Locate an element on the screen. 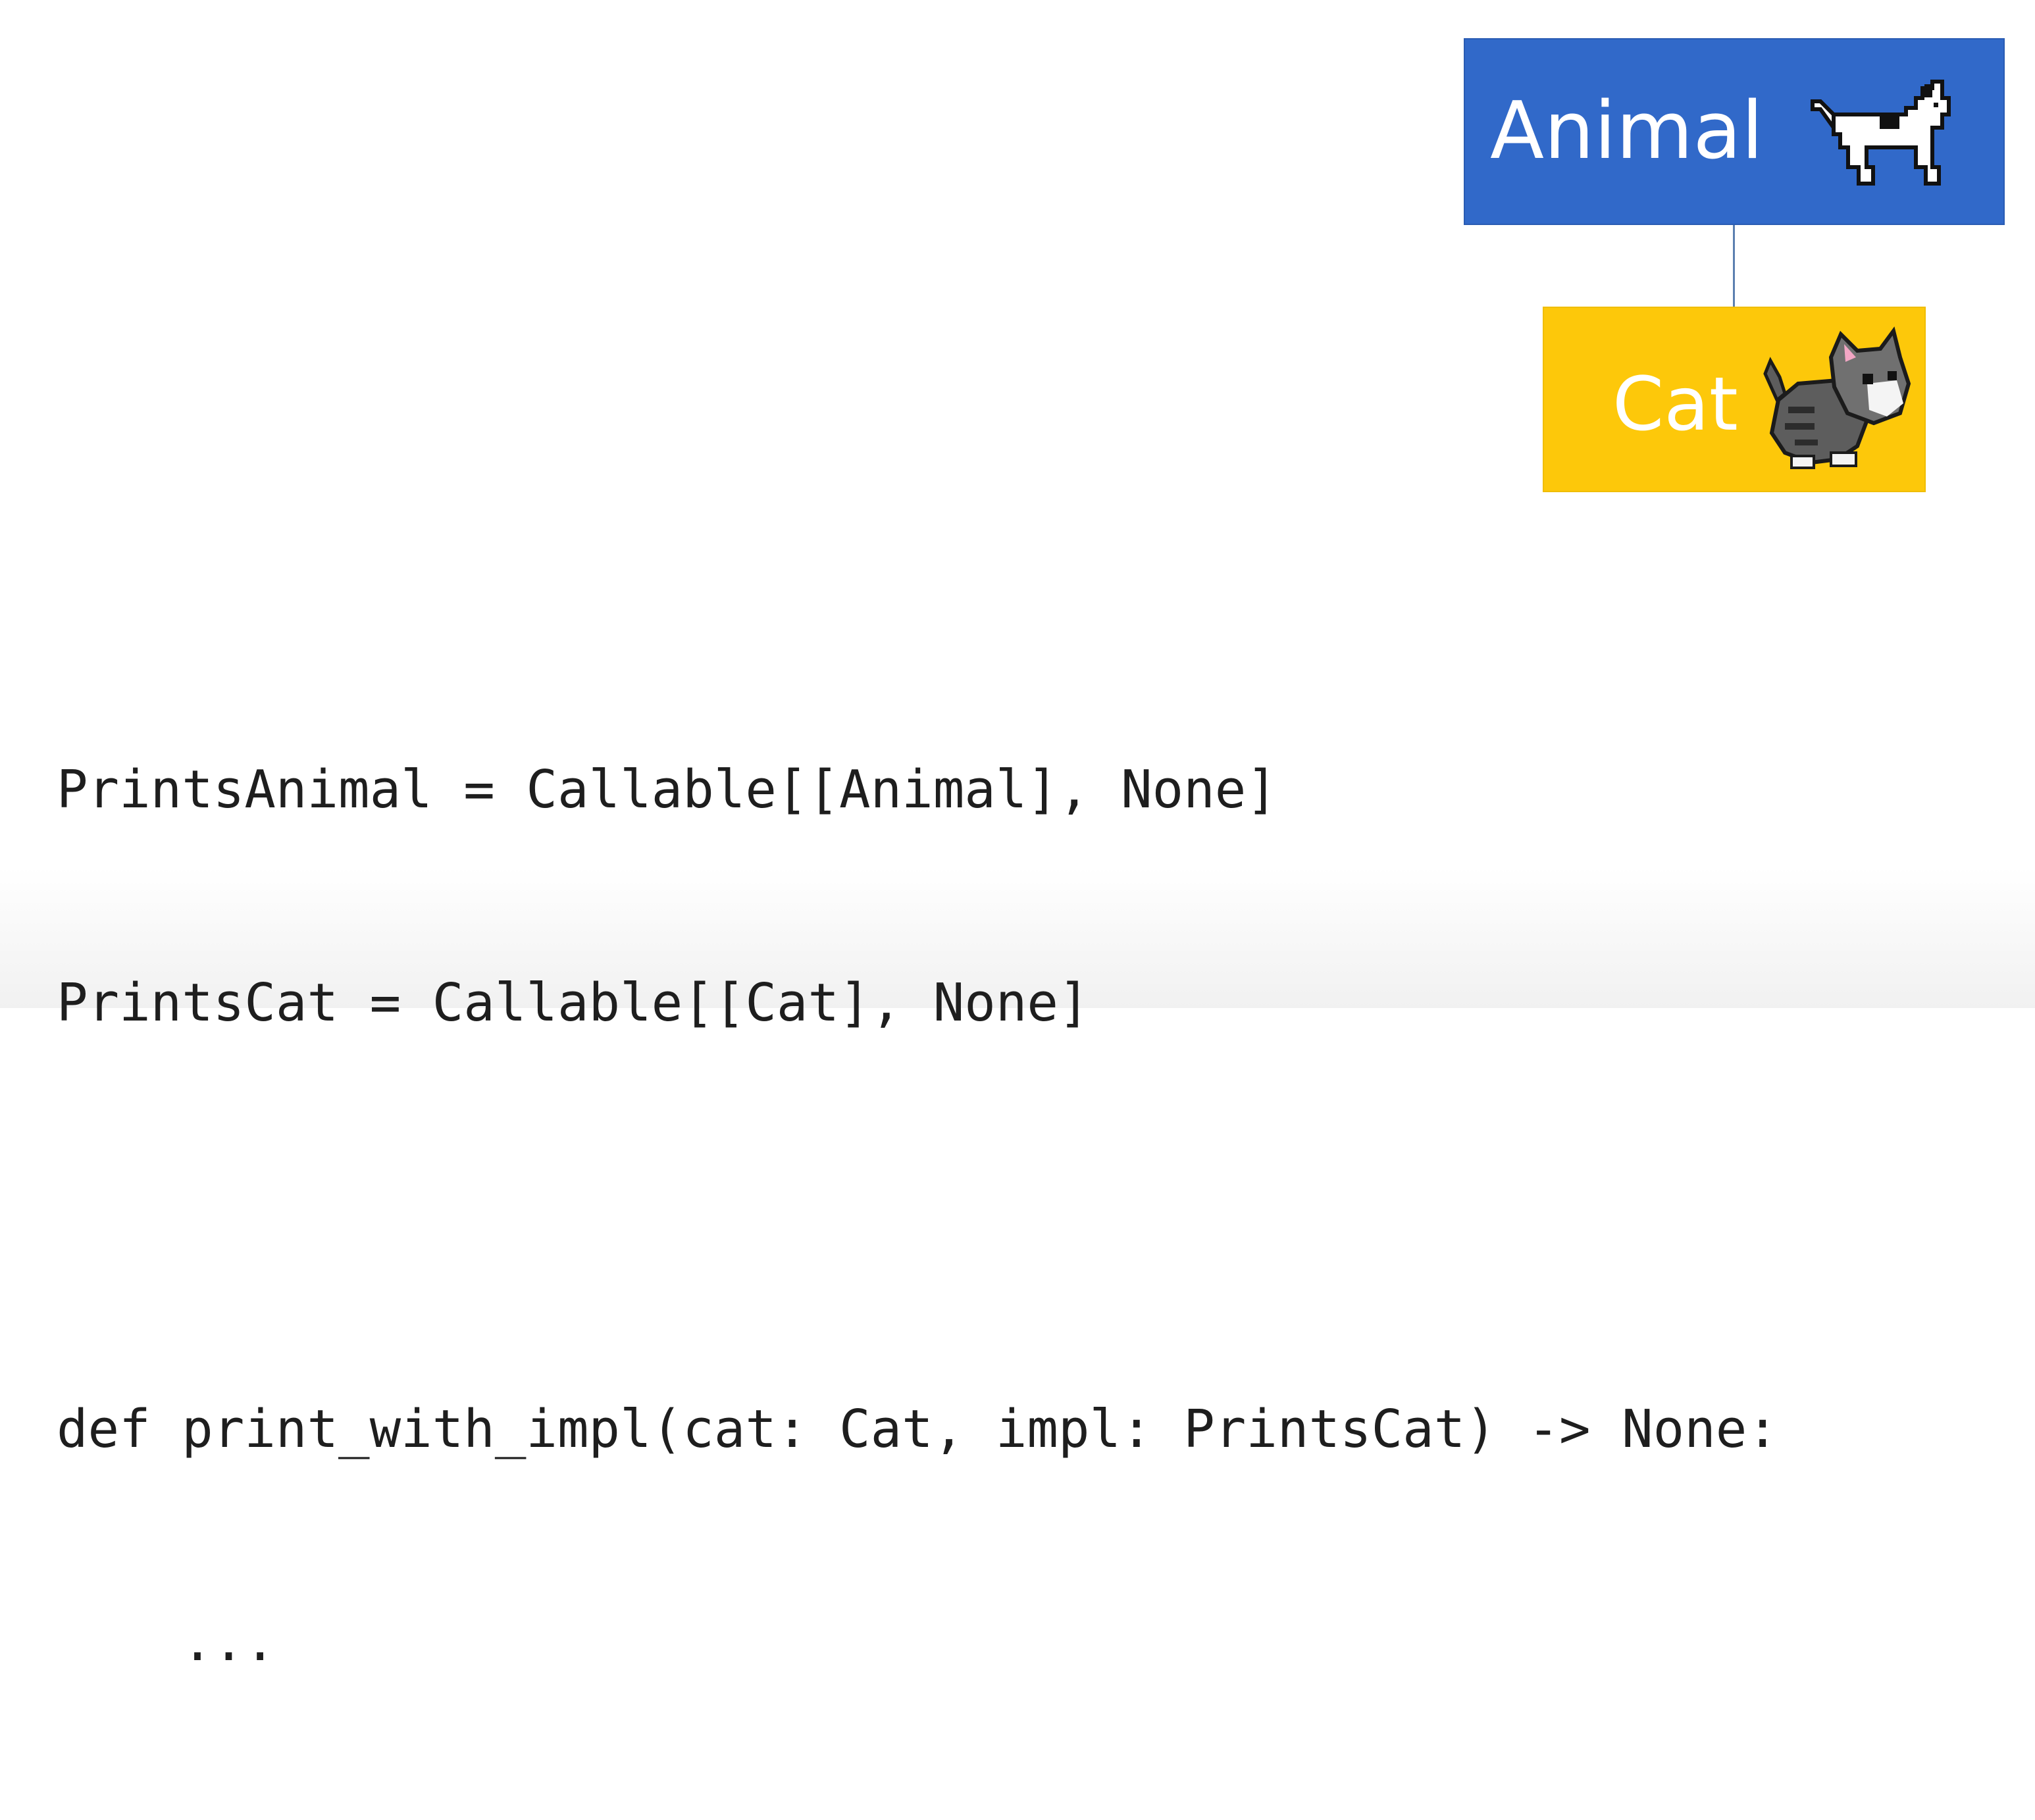 Image resolution: width=2035 pixels, height=1820 pixels. dog-icon is located at coordinates (1881, 133).